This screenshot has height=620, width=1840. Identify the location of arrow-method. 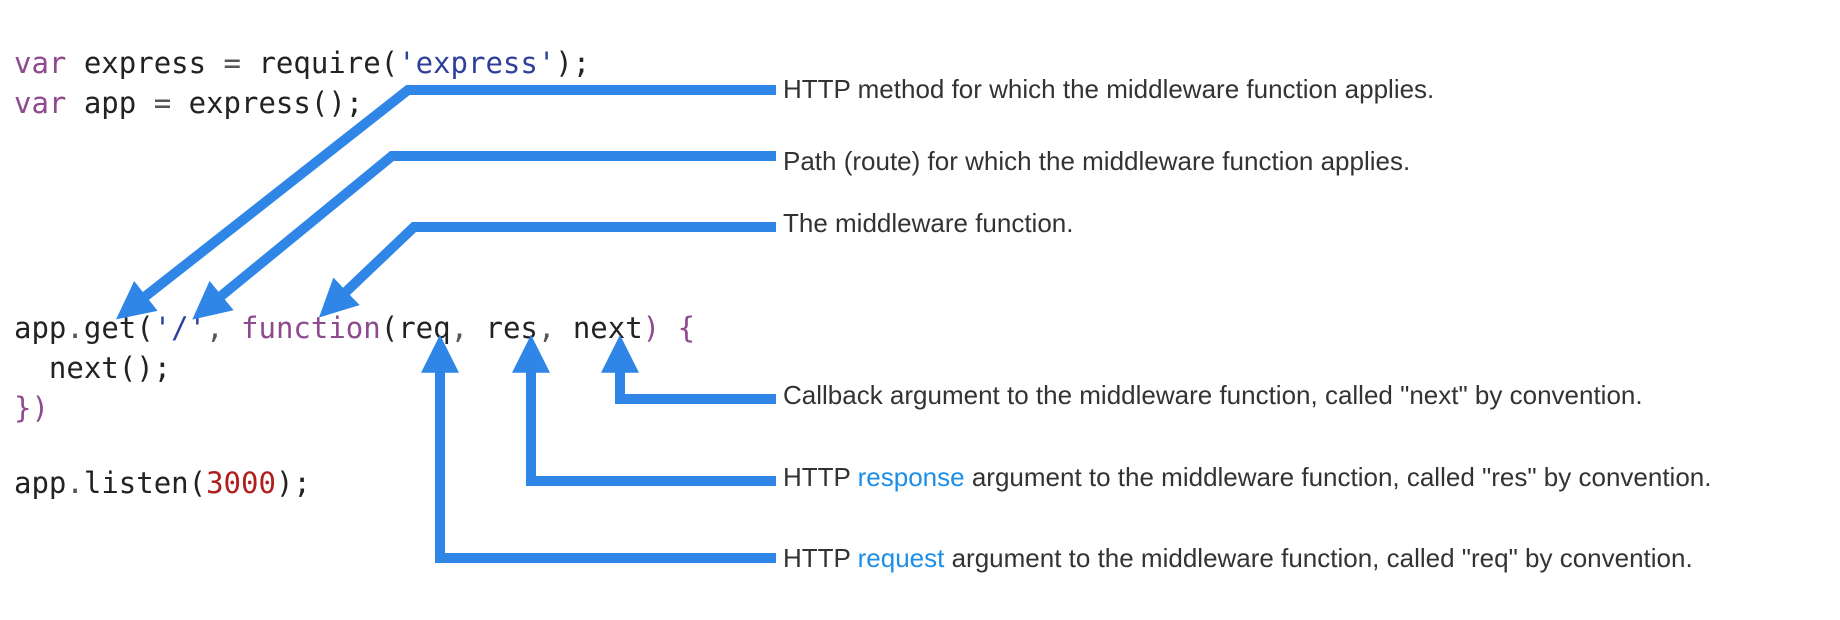
(446, 202).